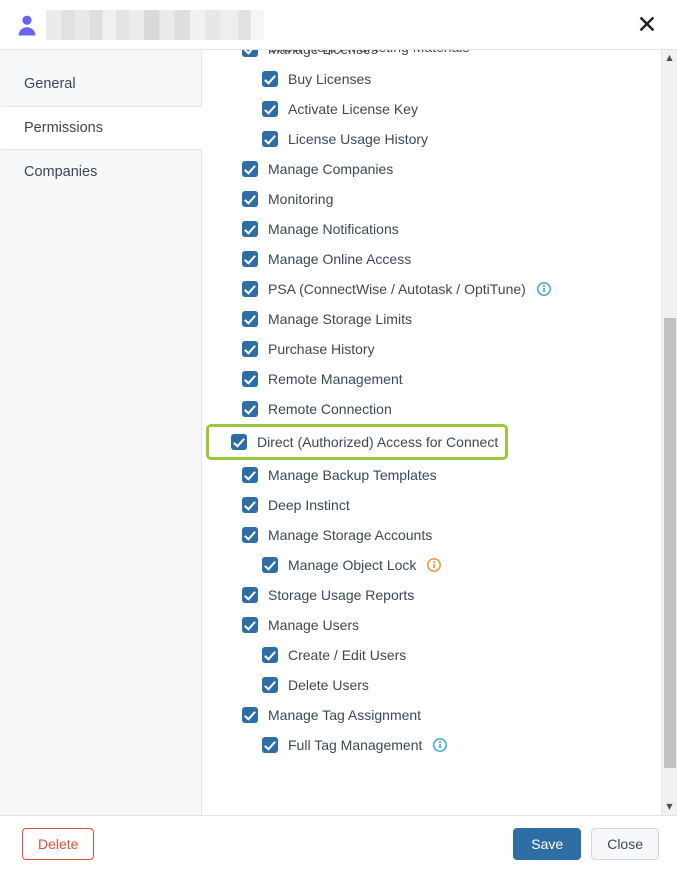 The image size is (677, 872). What do you see at coordinates (431, 229) in the screenshot?
I see `permission-row: Manage Notifications` at bounding box center [431, 229].